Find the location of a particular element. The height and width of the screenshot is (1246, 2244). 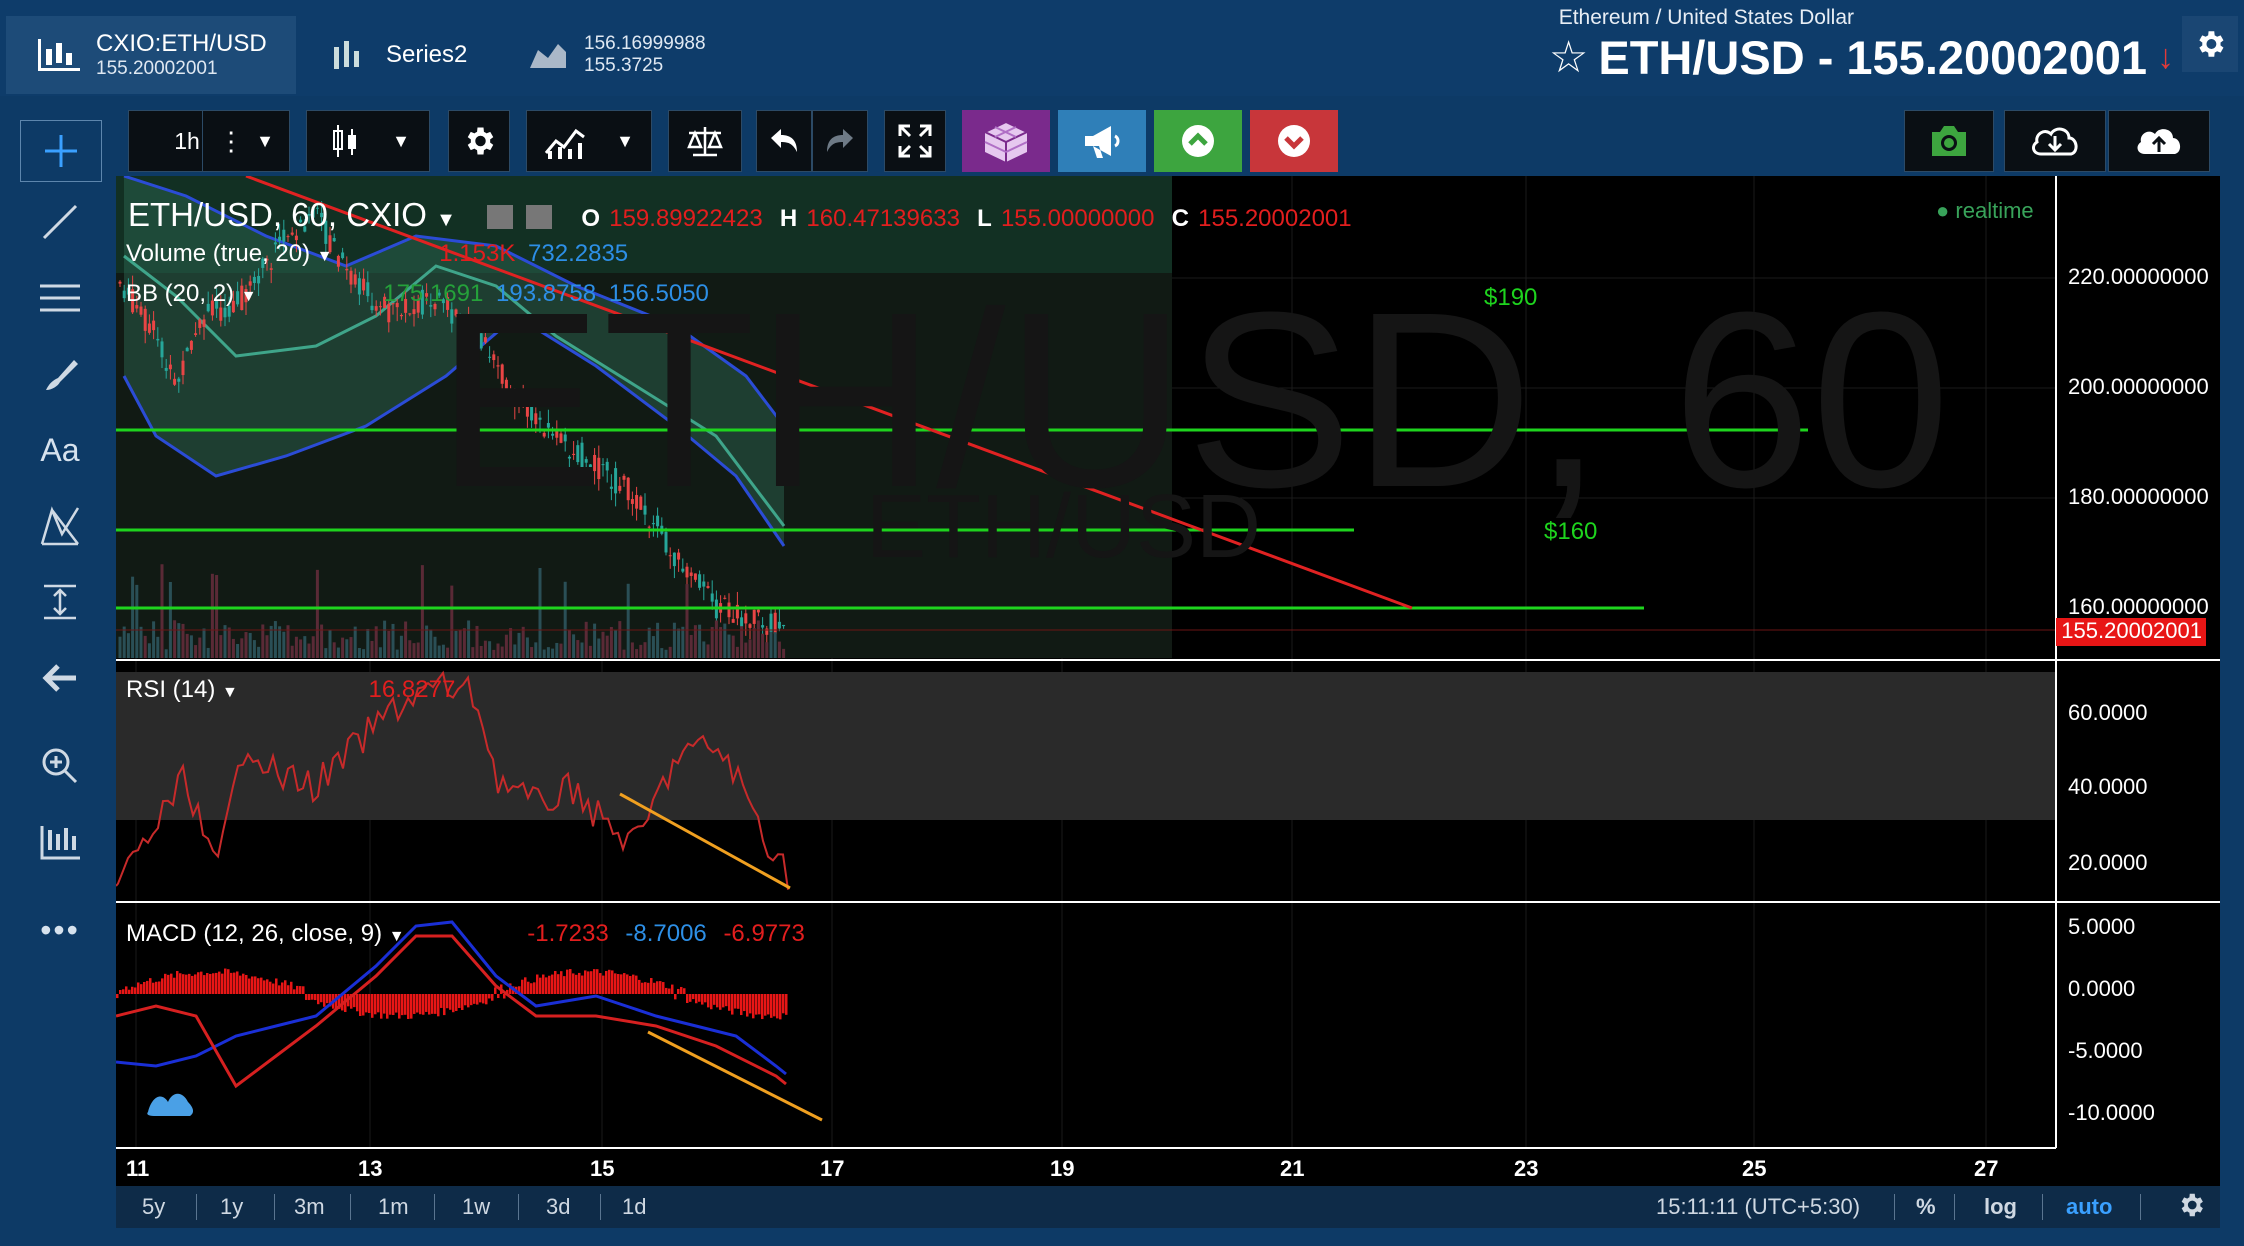

compare-value-2: 155.3725 is located at coordinates (624, 65).